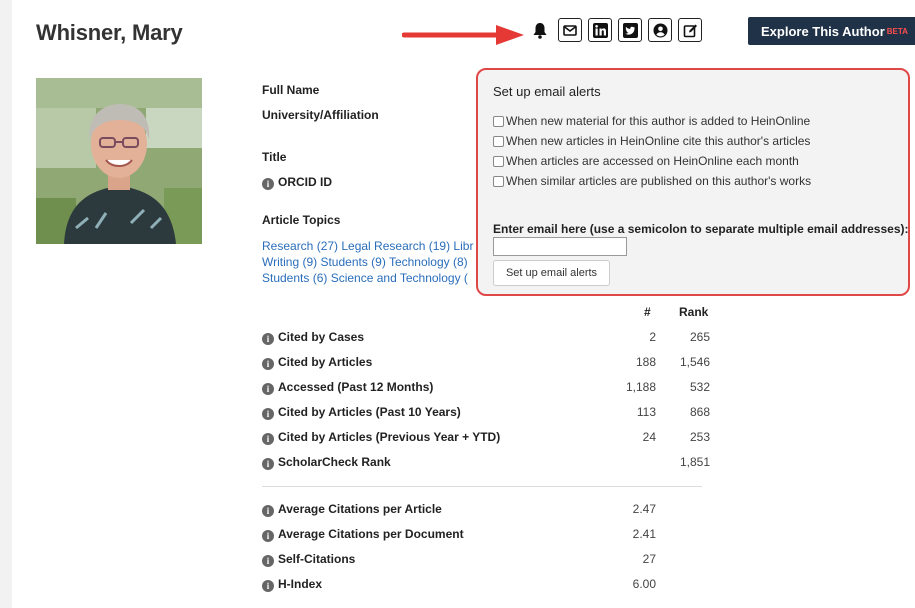 The image size is (915, 608). What do you see at coordinates (300, 584) in the screenshot?
I see `stat-label: H-Index` at bounding box center [300, 584].